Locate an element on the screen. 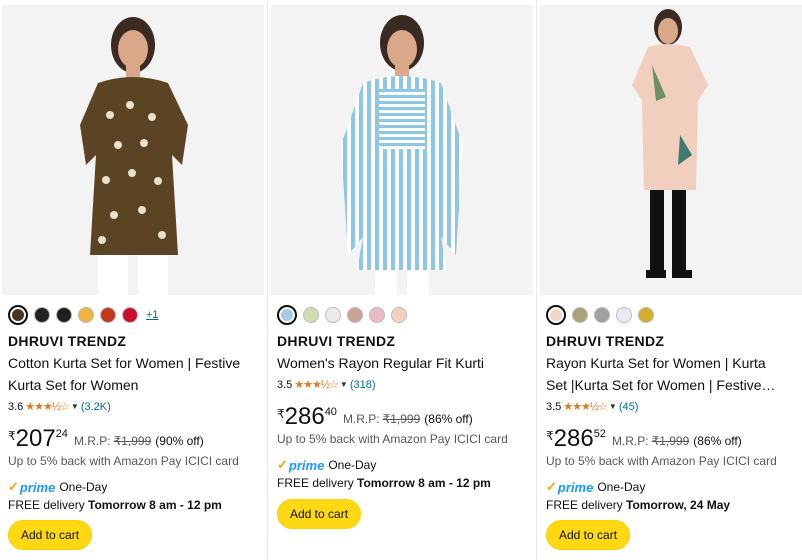 This screenshot has width=802, height=560. ratings-count-link: (45) is located at coordinates (629, 407).